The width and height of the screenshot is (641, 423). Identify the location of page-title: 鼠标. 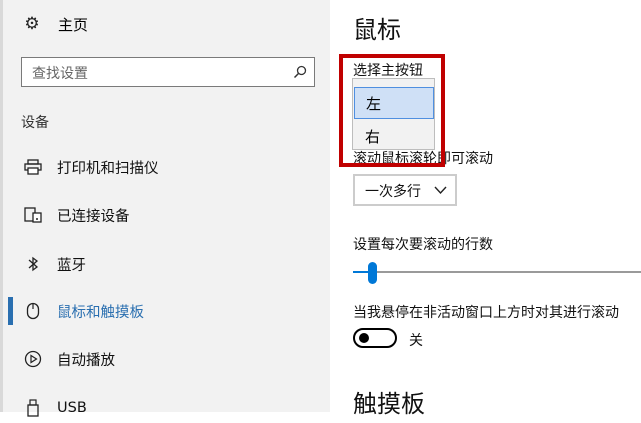
(377, 30).